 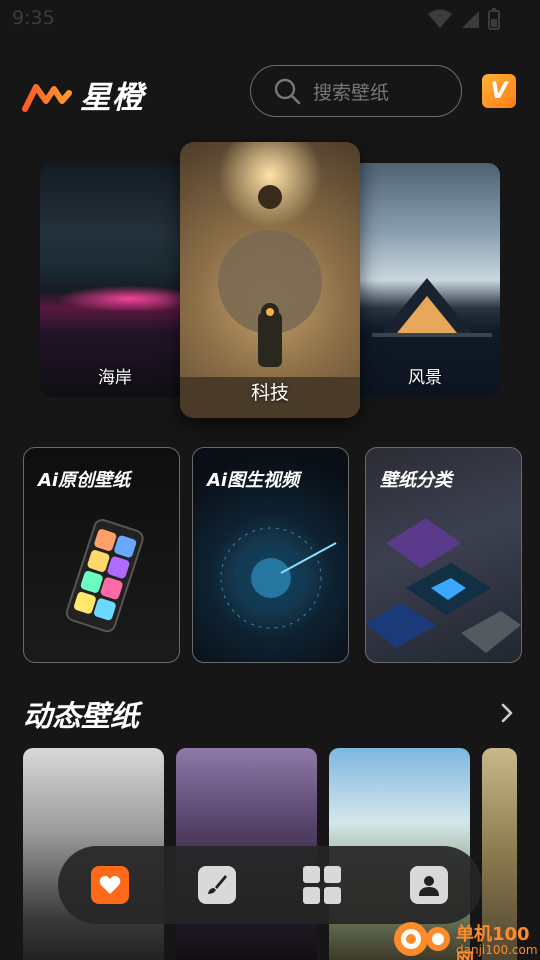 What do you see at coordinates (115, 280) in the screenshot?
I see `carousel-card-coast: 海岸` at bounding box center [115, 280].